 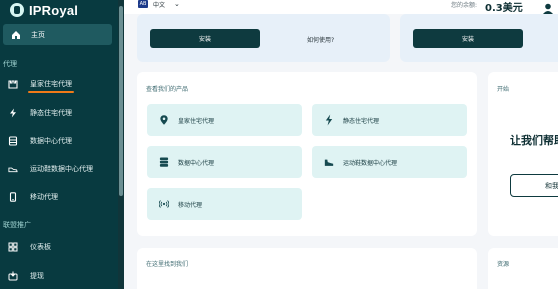 I want to click on sidebar-item-static-residential: 静态住宅代理, so click(x=40, y=113).